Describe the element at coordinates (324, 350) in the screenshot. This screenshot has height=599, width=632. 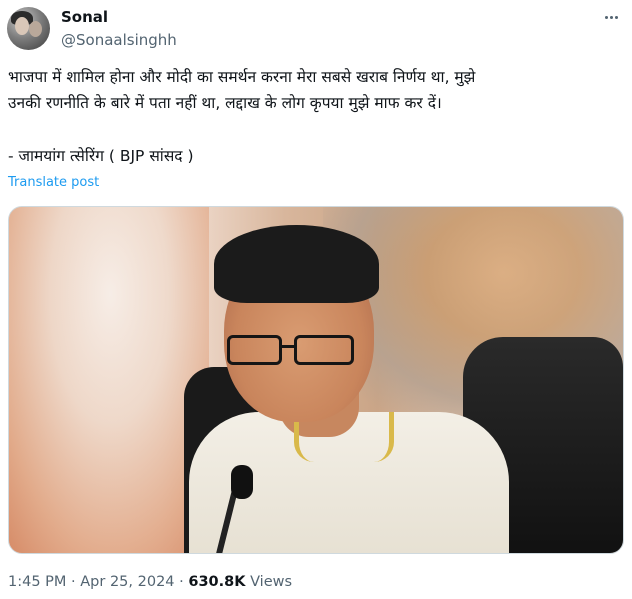
I see `glasses-lens-right` at that location.